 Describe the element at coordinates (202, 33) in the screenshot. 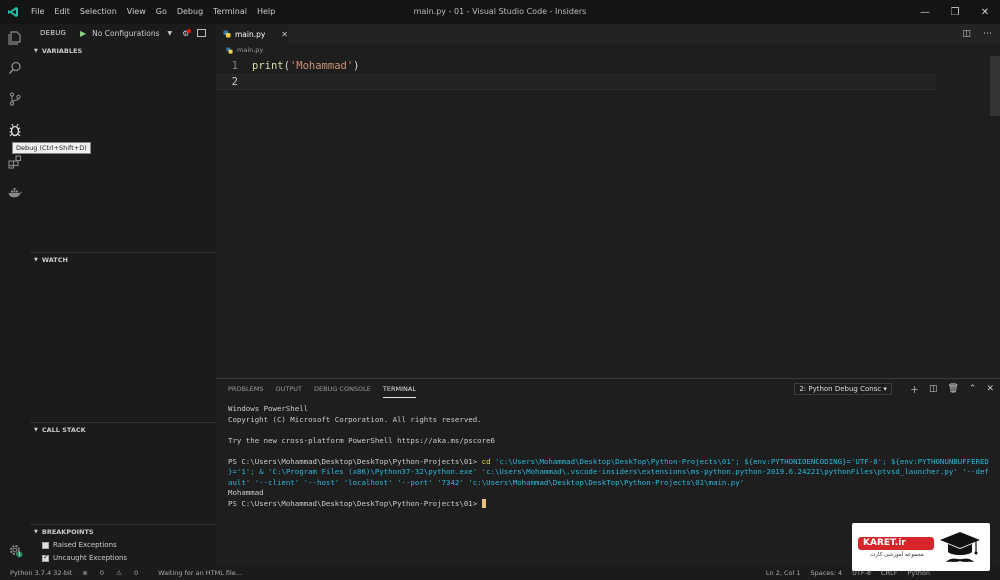

I see `debug-console-icon` at that location.